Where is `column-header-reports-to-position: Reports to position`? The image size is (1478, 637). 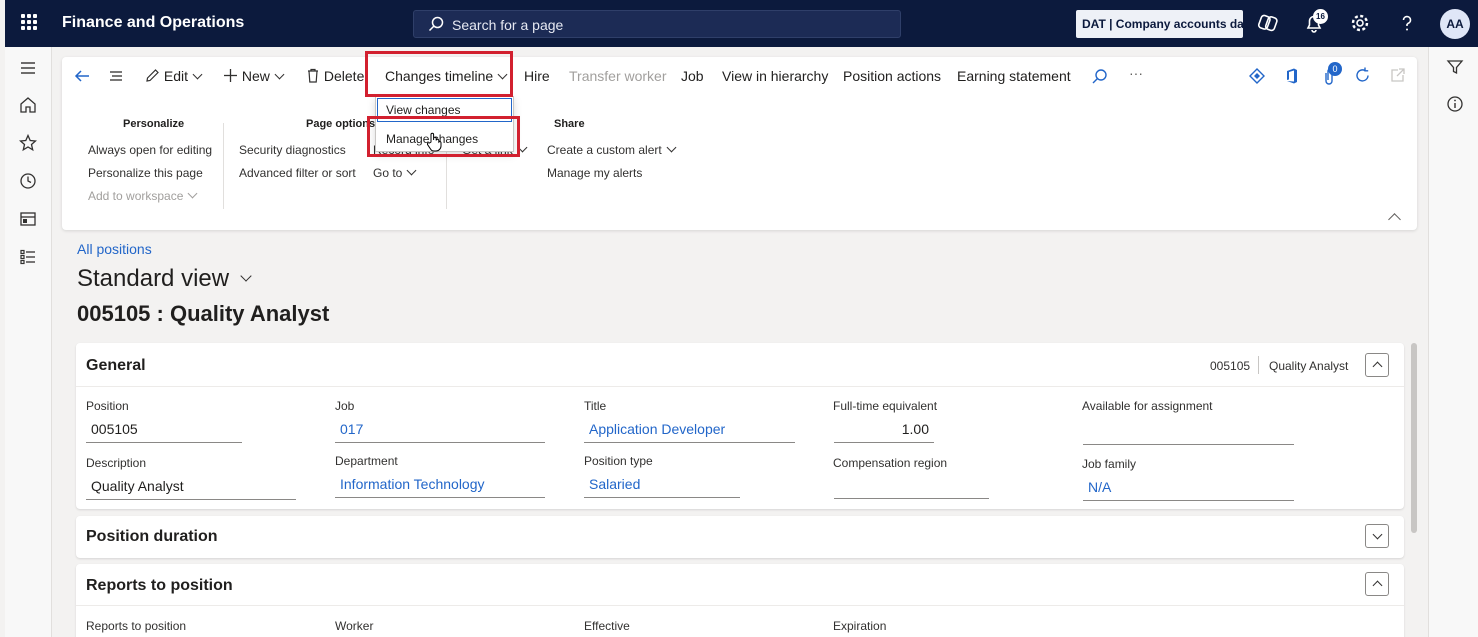 column-header-reports-to-position: Reports to position is located at coordinates (136, 626).